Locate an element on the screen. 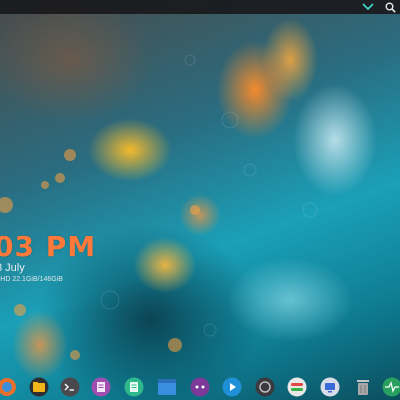  system-monitor-icon is located at coordinates (390, 387).